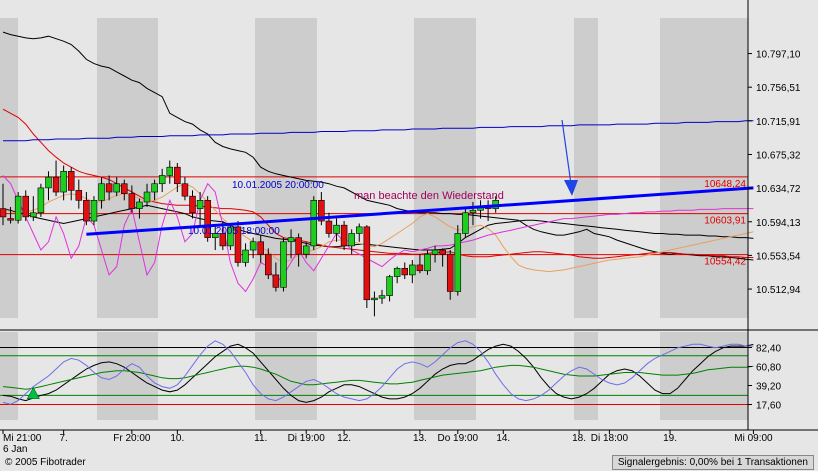  Describe the element at coordinates (234, 231) in the screenshot. I see `annotation-date-2: 10.01.2005 18:00:00` at that location.